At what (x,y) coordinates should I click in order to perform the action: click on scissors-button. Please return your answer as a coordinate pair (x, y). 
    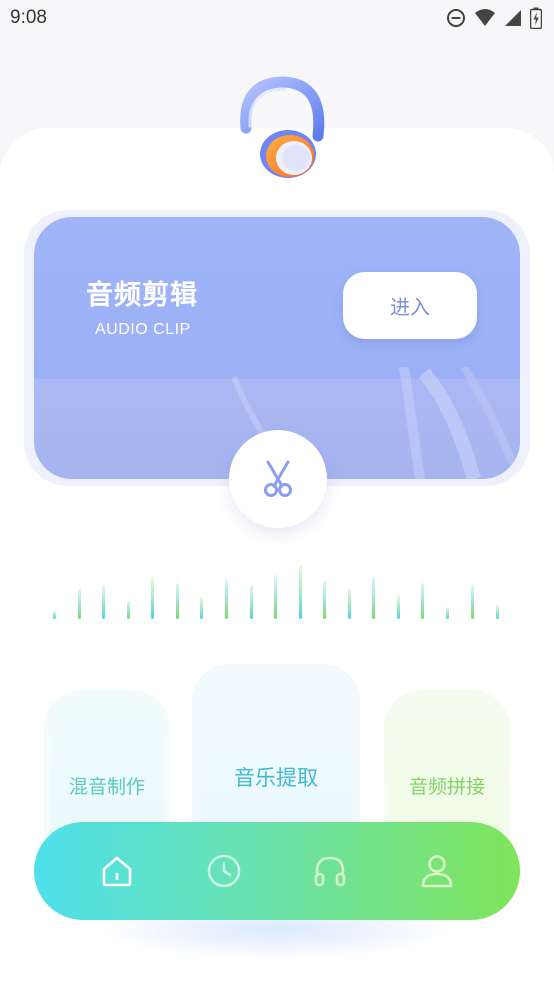
    Looking at the image, I should click on (278, 479).